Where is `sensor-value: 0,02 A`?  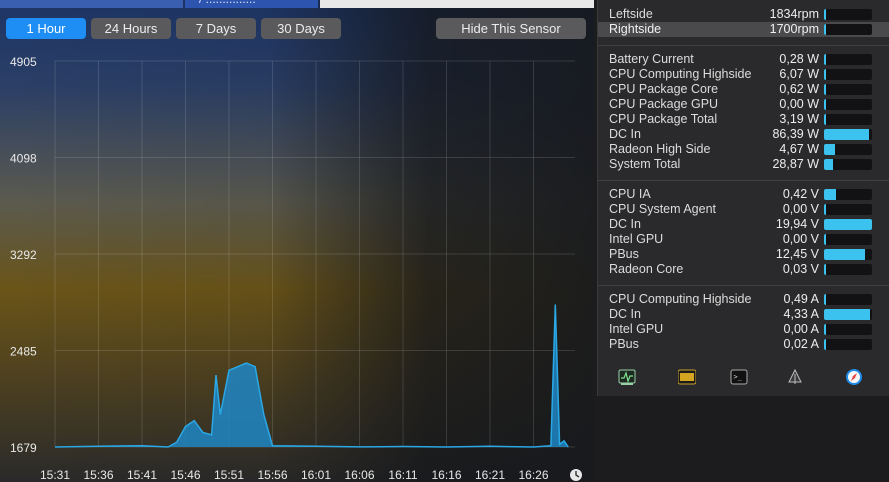 sensor-value: 0,02 A is located at coordinates (801, 344).